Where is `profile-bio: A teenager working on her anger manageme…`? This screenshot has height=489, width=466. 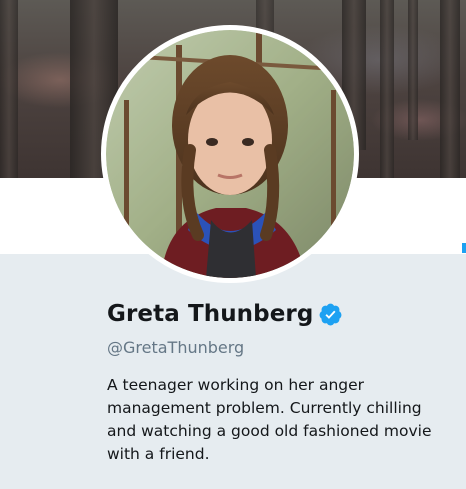
profile-bio: A teenager working on her anger manageme… is located at coordinates (269, 419).